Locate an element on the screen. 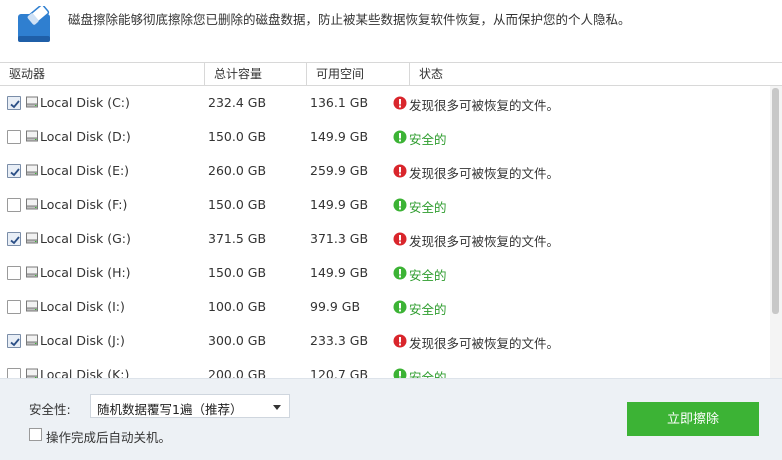  drive-row: Local Disk (K:) 200.0 GB 120.7 GB 安全的 is located at coordinates (385, 368).